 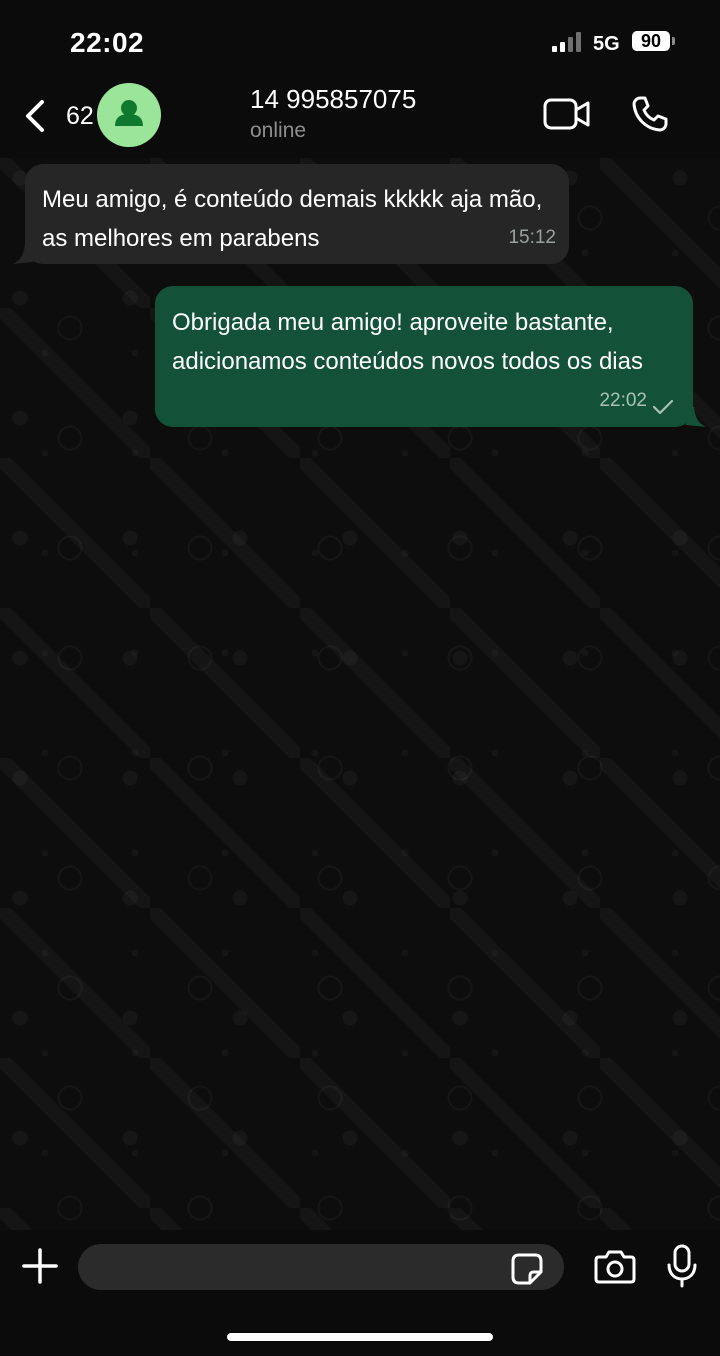 What do you see at coordinates (321, 1267) in the screenshot?
I see `message-input` at bounding box center [321, 1267].